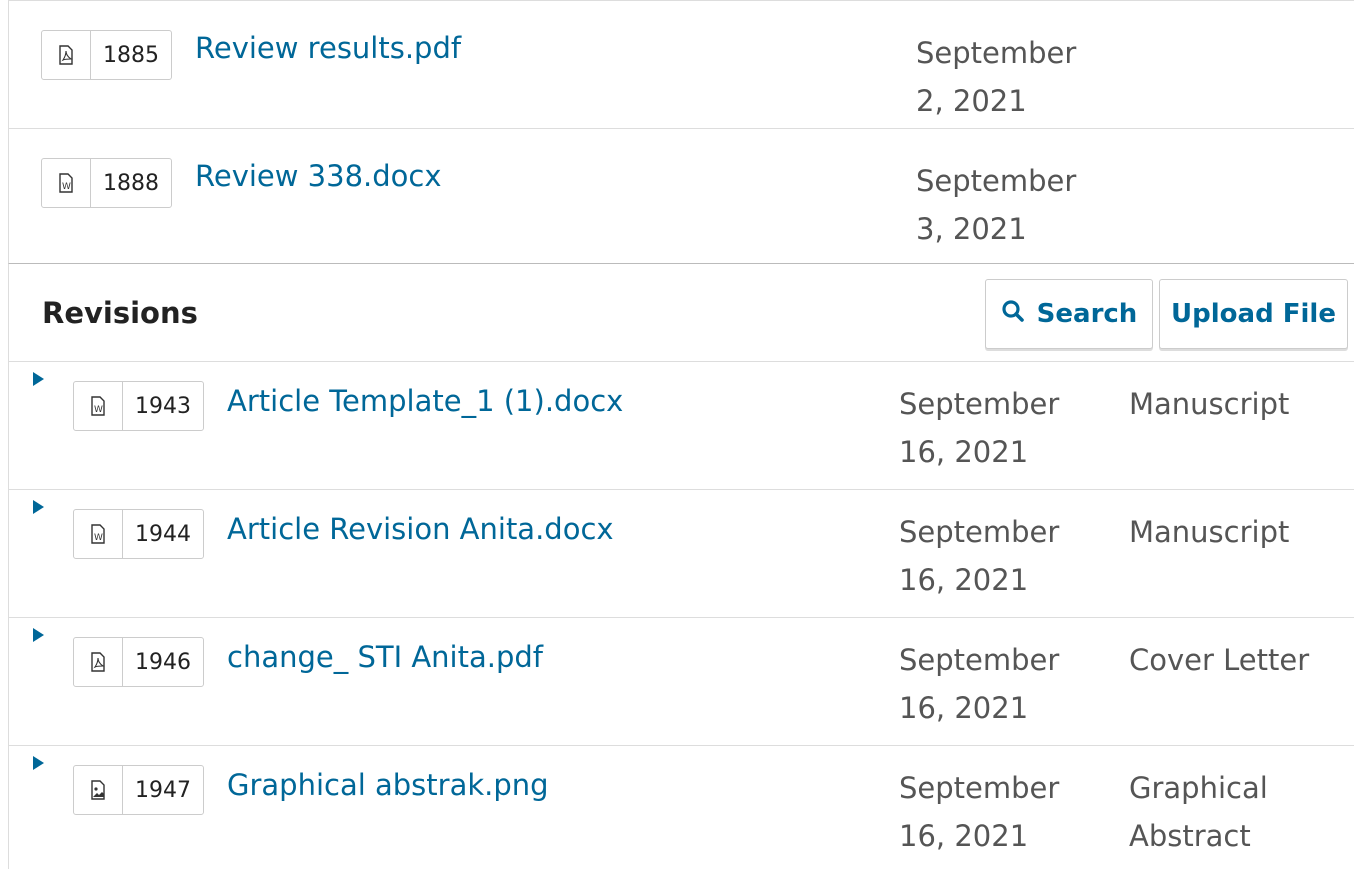 The width and height of the screenshot is (1354, 874). Describe the element at coordinates (163, 406) in the screenshot. I see `file-id: 1943` at that location.